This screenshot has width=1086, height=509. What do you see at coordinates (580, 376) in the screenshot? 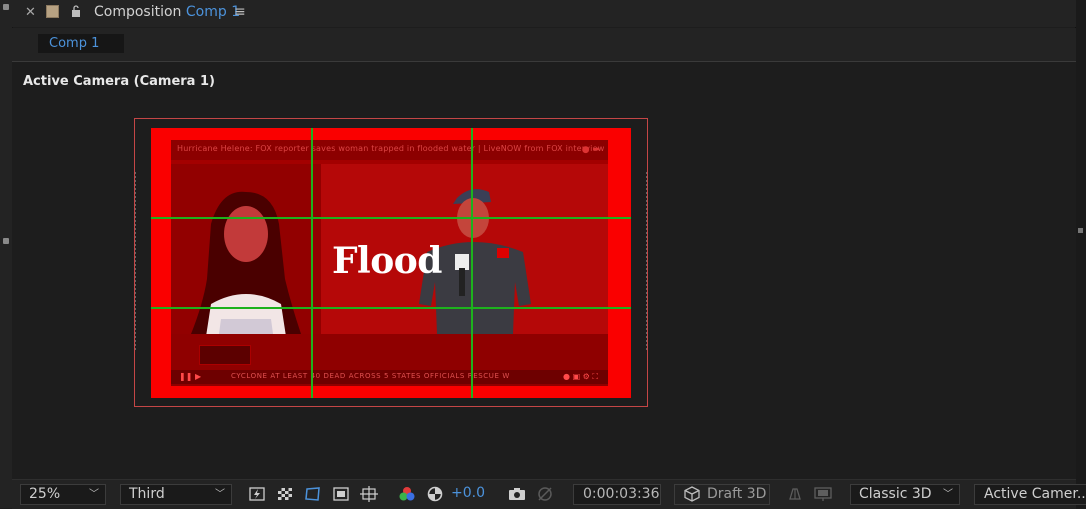
I see `video-controls-icon: ● ▣ ⚙ ⛶` at bounding box center [580, 376].